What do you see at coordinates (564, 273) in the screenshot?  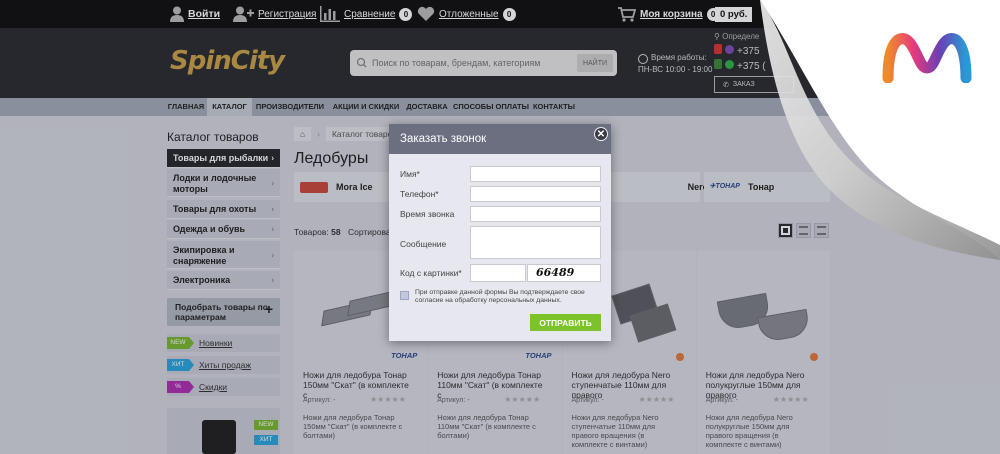 I see `captcha-image: 66489` at bounding box center [564, 273].